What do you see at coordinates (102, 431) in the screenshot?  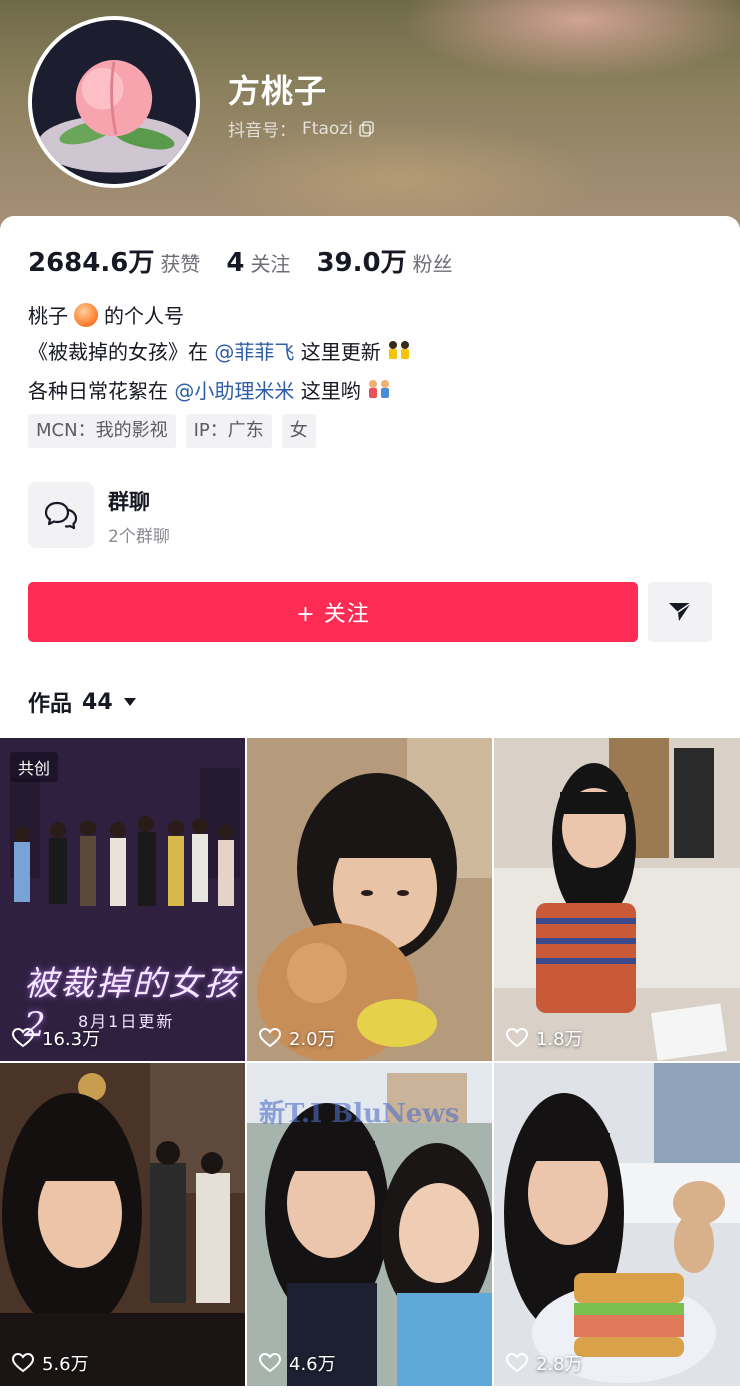 I see `tag-mcn: MCN：我的影视` at bounding box center [102, 431].